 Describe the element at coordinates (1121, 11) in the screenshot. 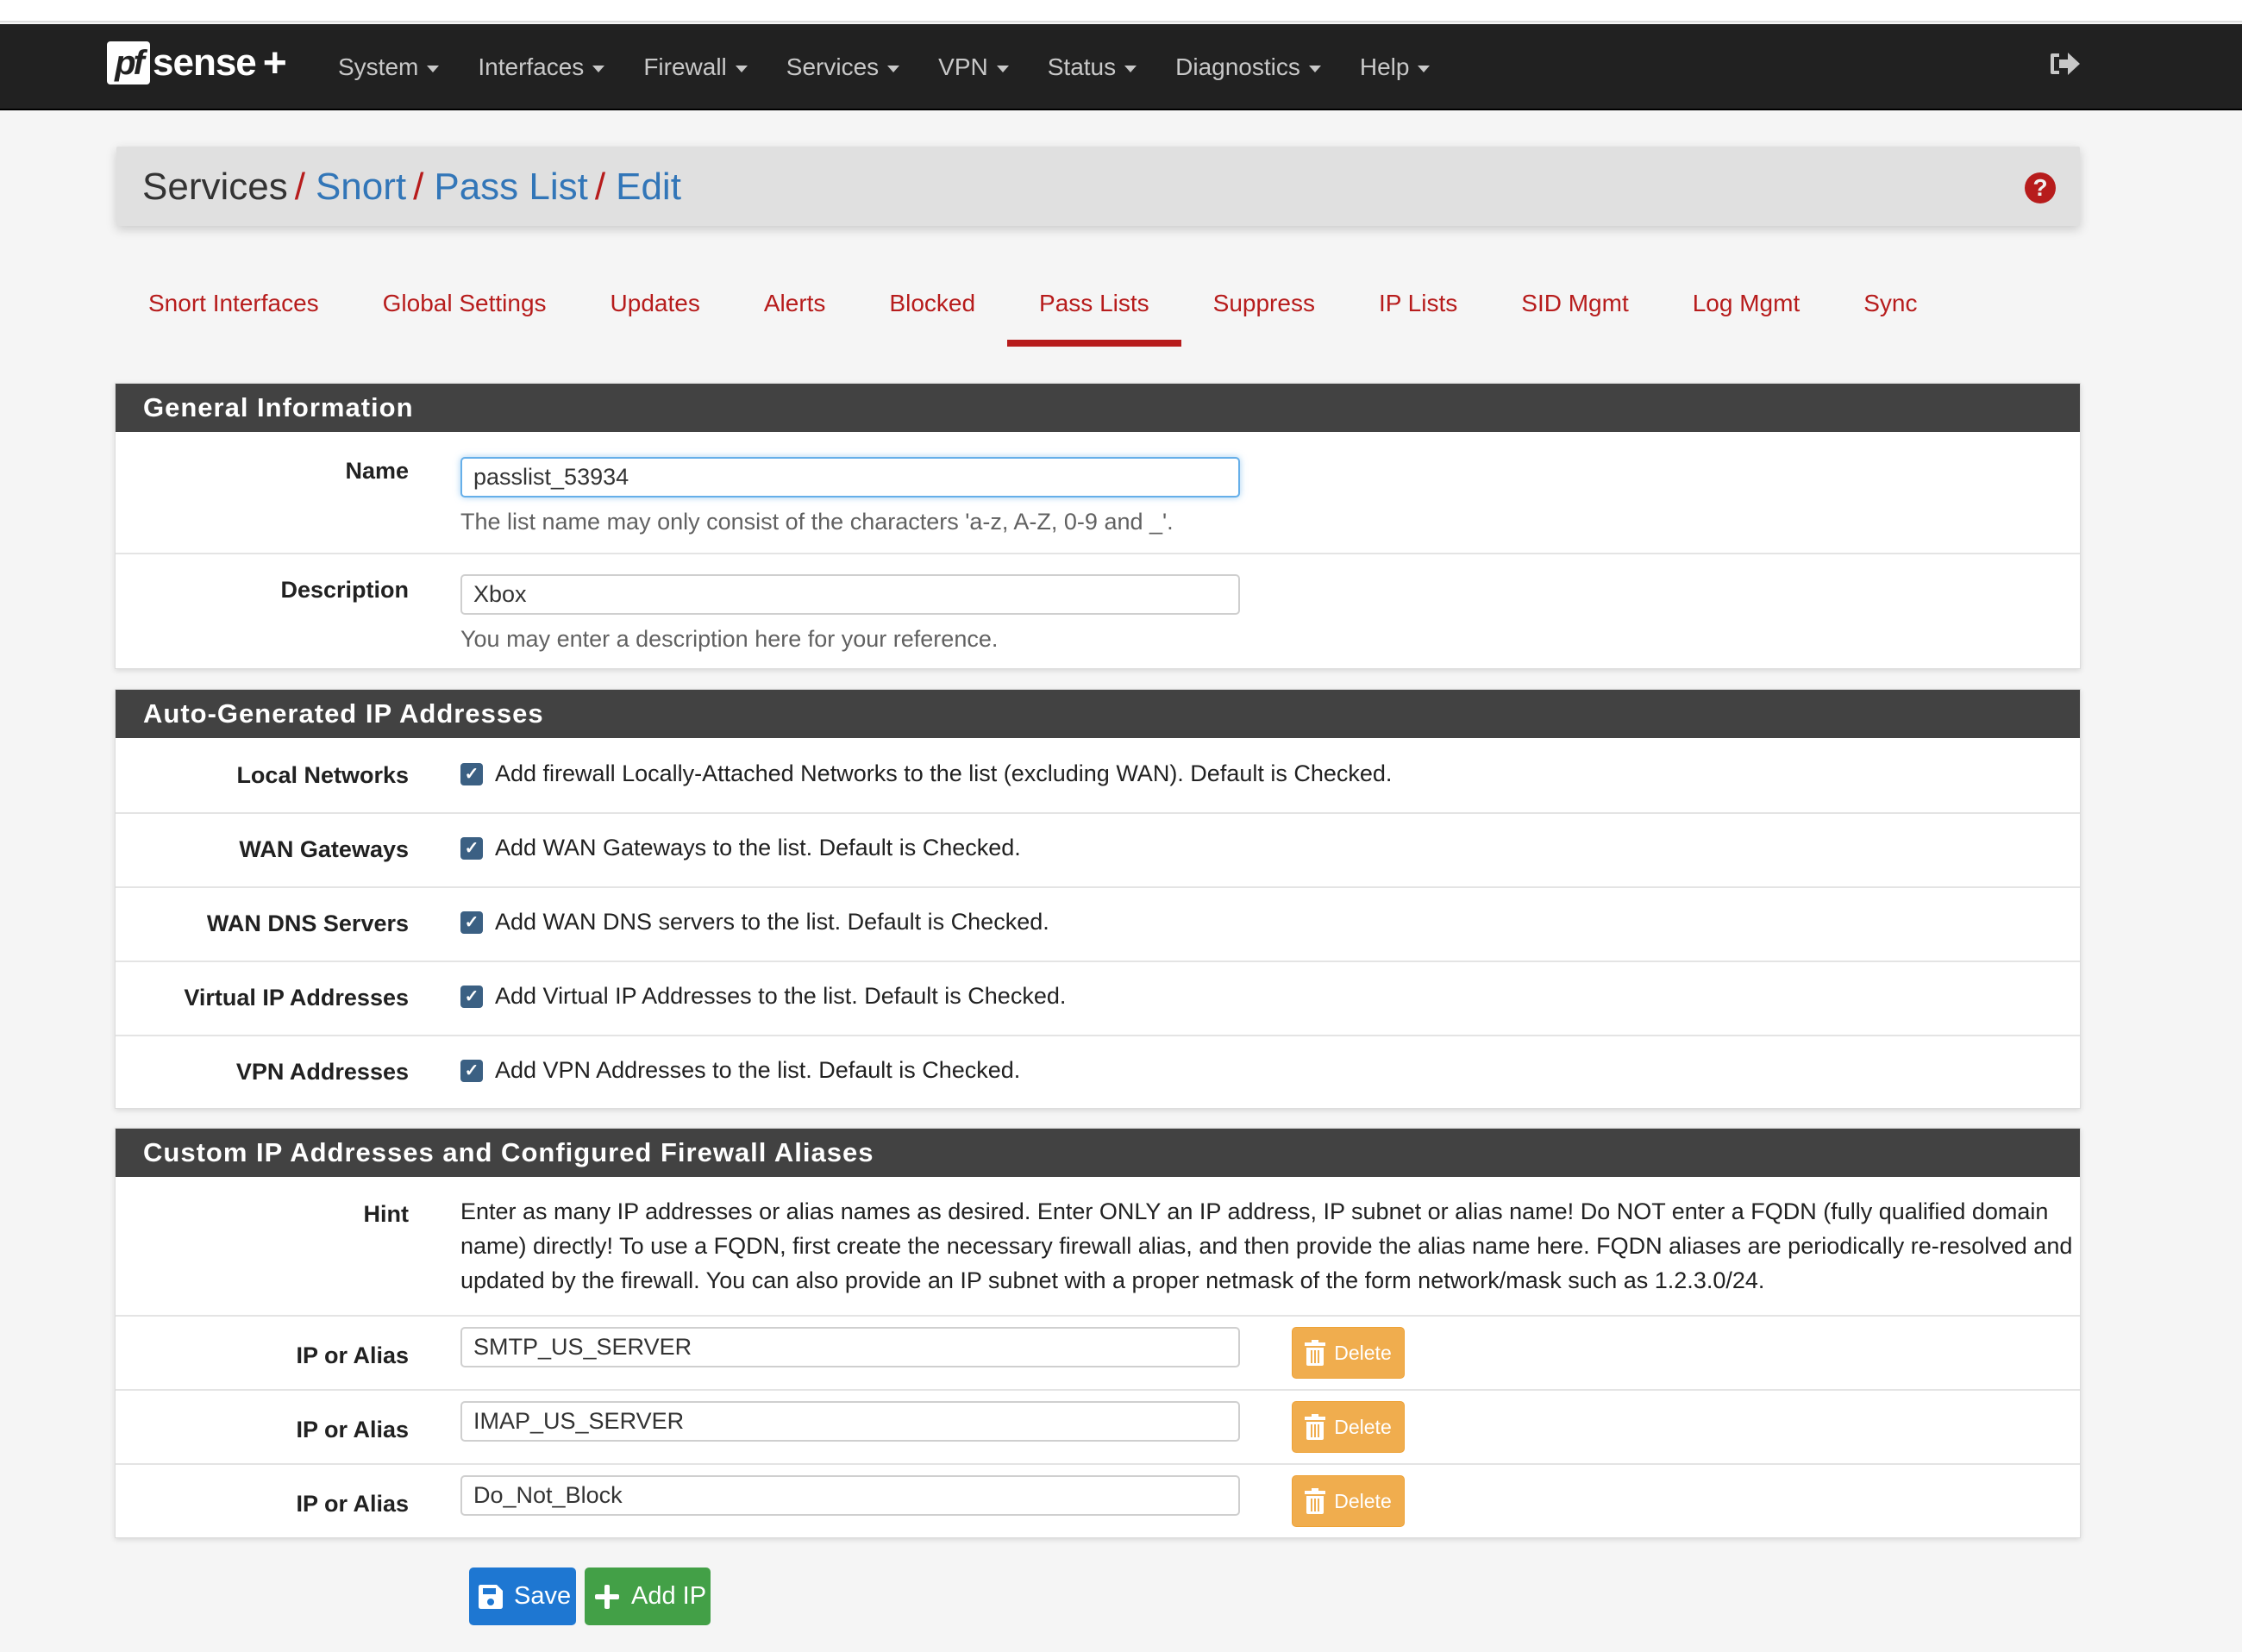

I see `browser-top-strip` at that location.